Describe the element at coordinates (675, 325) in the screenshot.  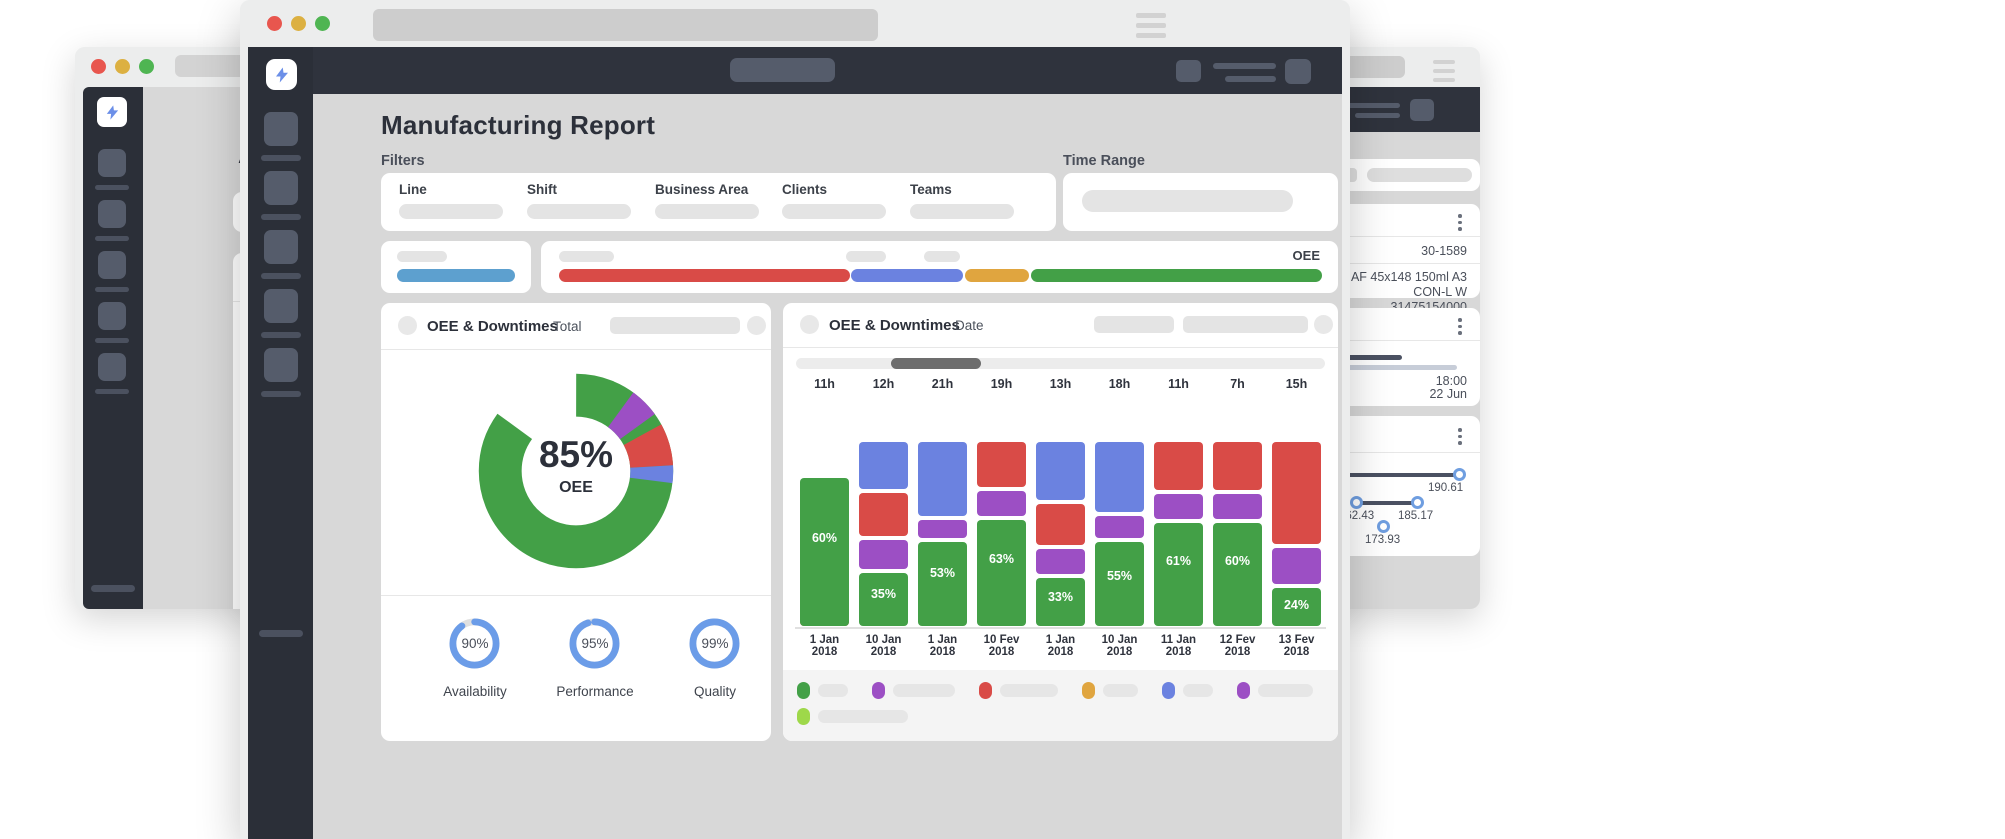
I see `card-left-filter-input` at that location.